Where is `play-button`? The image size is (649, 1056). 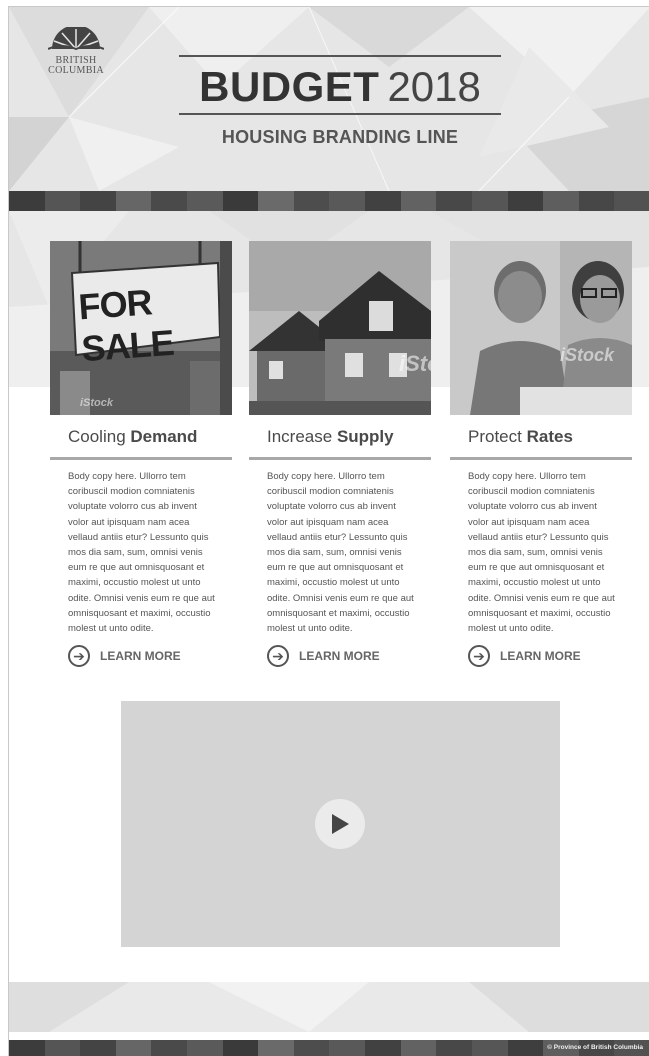
play-button is located at coordinates (340, 824).